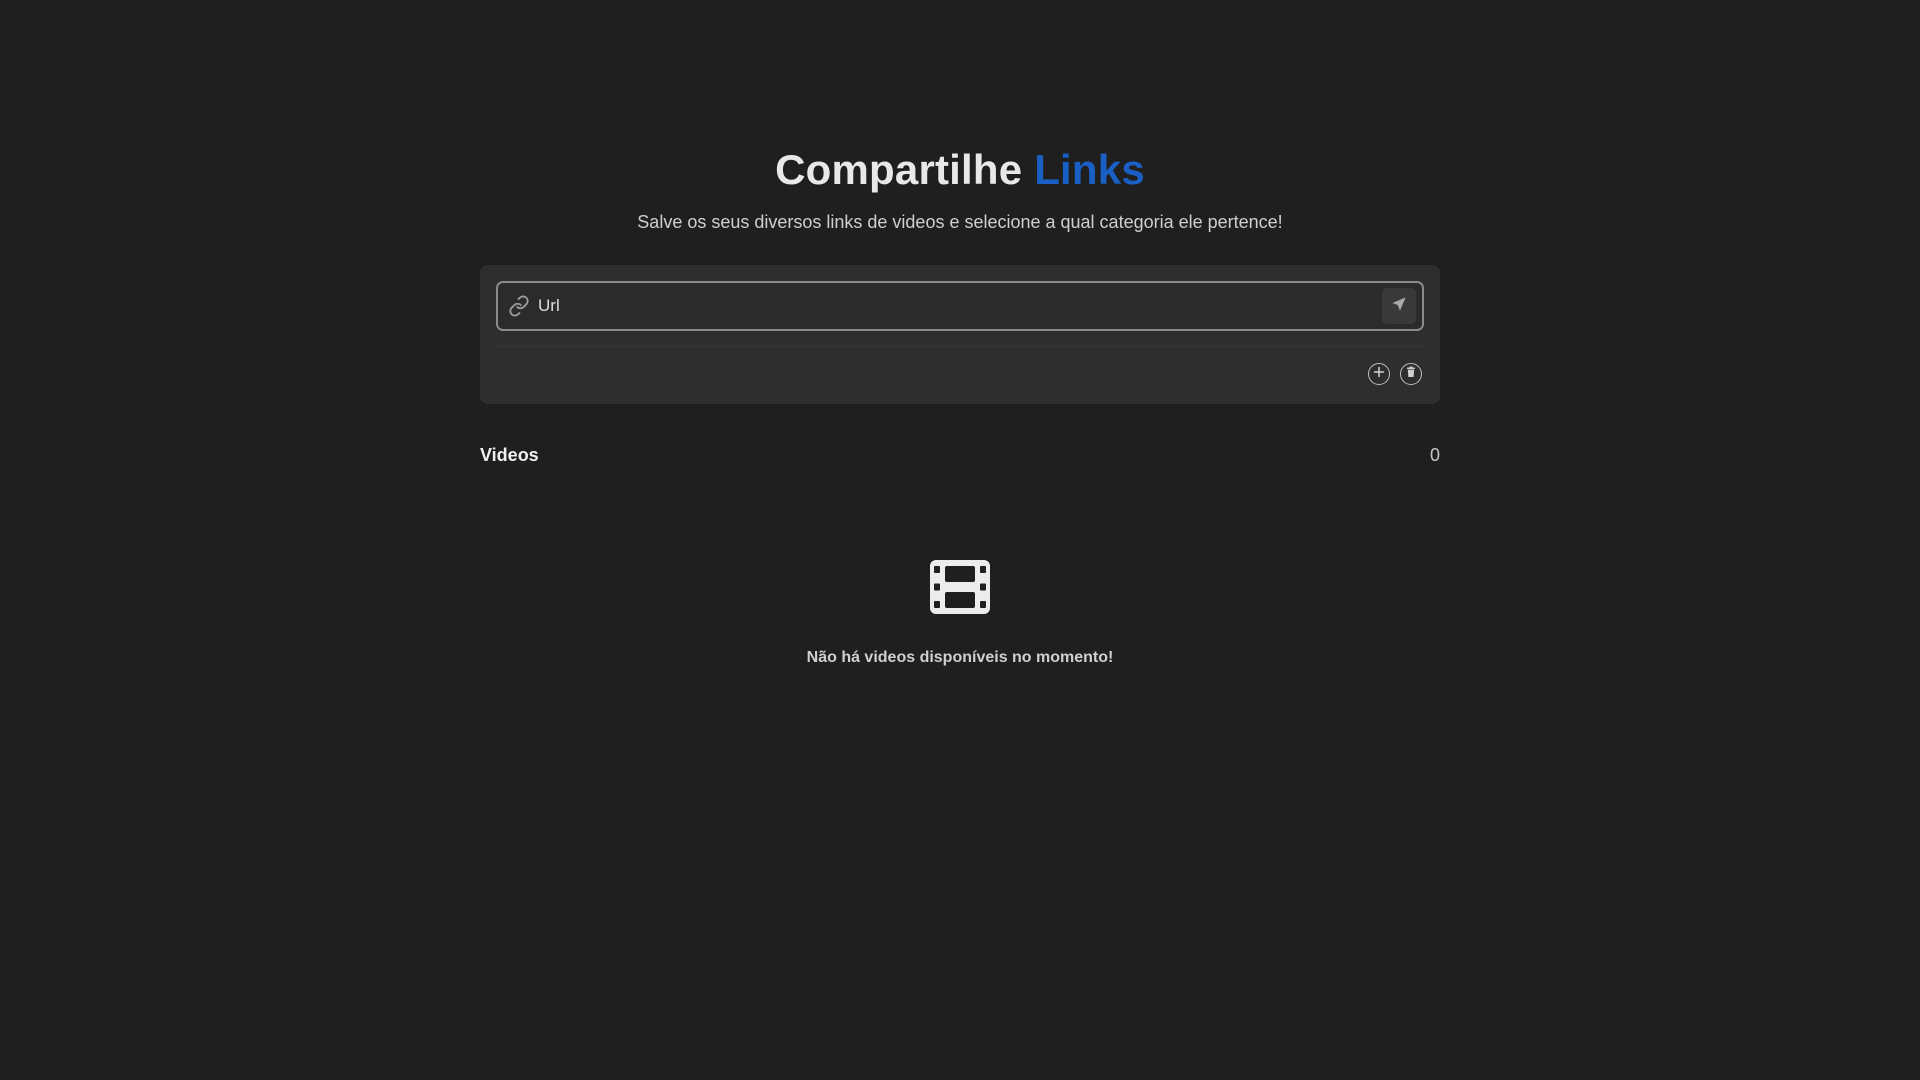 This screenshot has width=1920, height=1080. Describe the element at coordinates (509, 455) in the screenshot. I see `videos-title: Videos` at that location.